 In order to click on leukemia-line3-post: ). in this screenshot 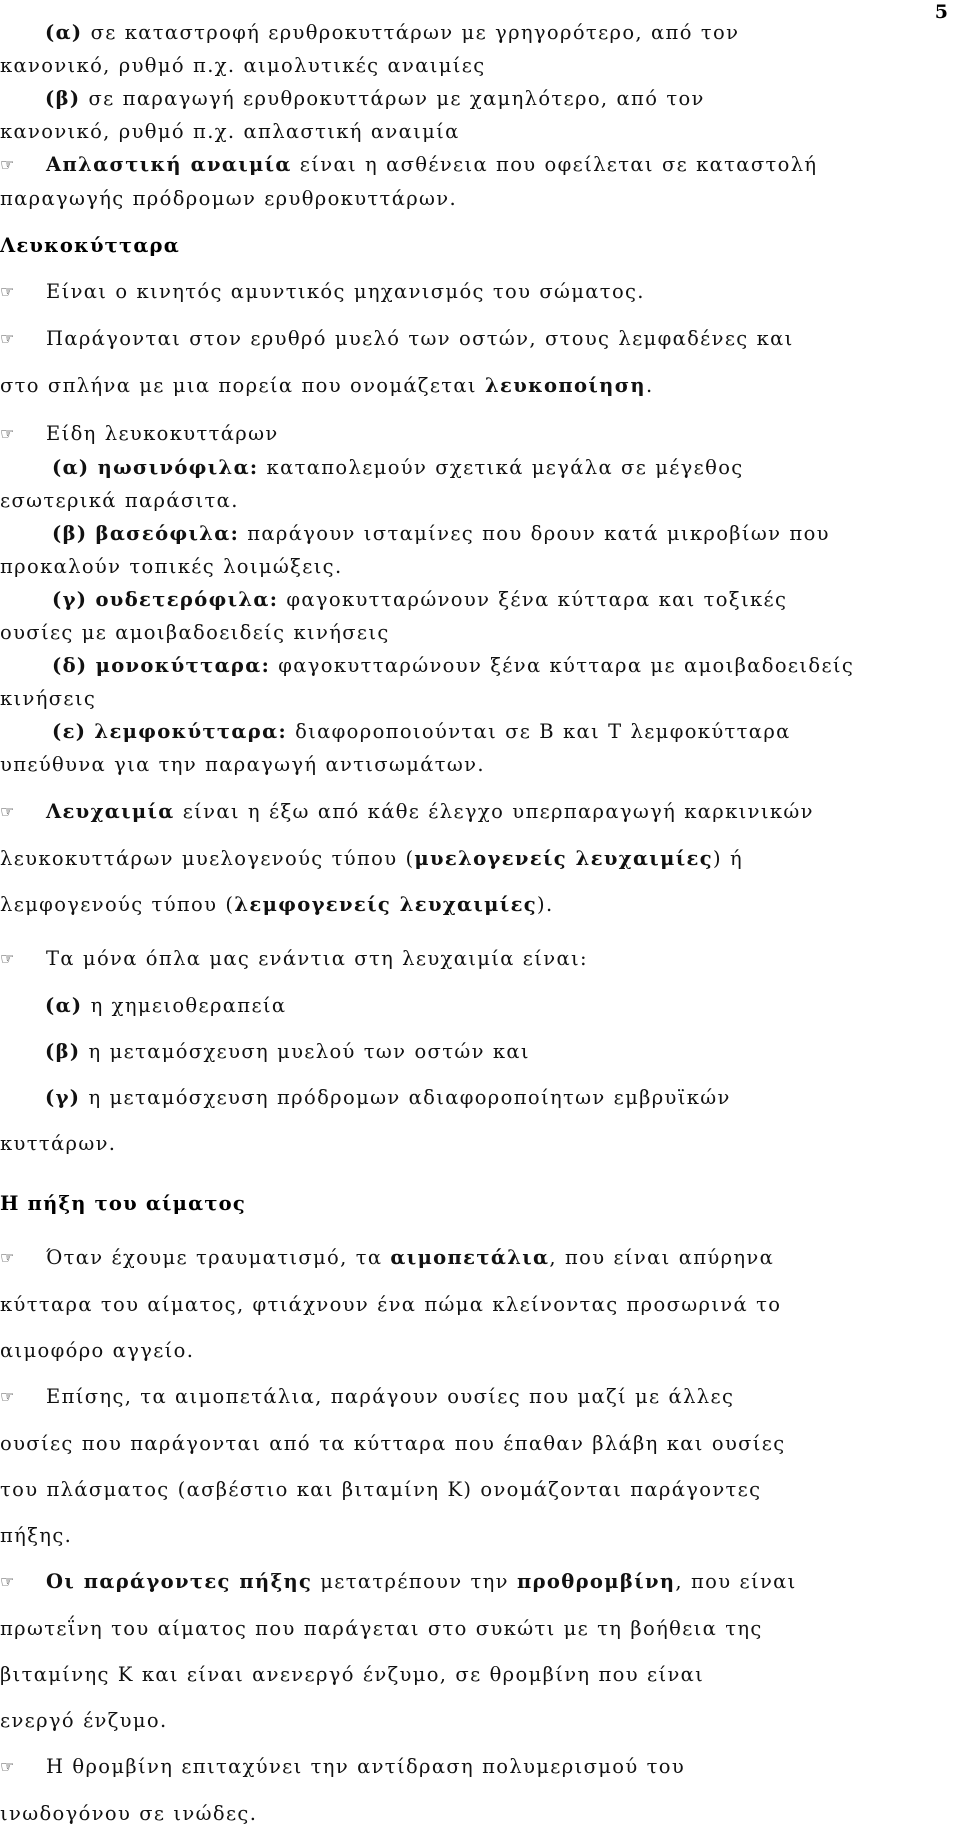, I will do `click(545, 904)`.